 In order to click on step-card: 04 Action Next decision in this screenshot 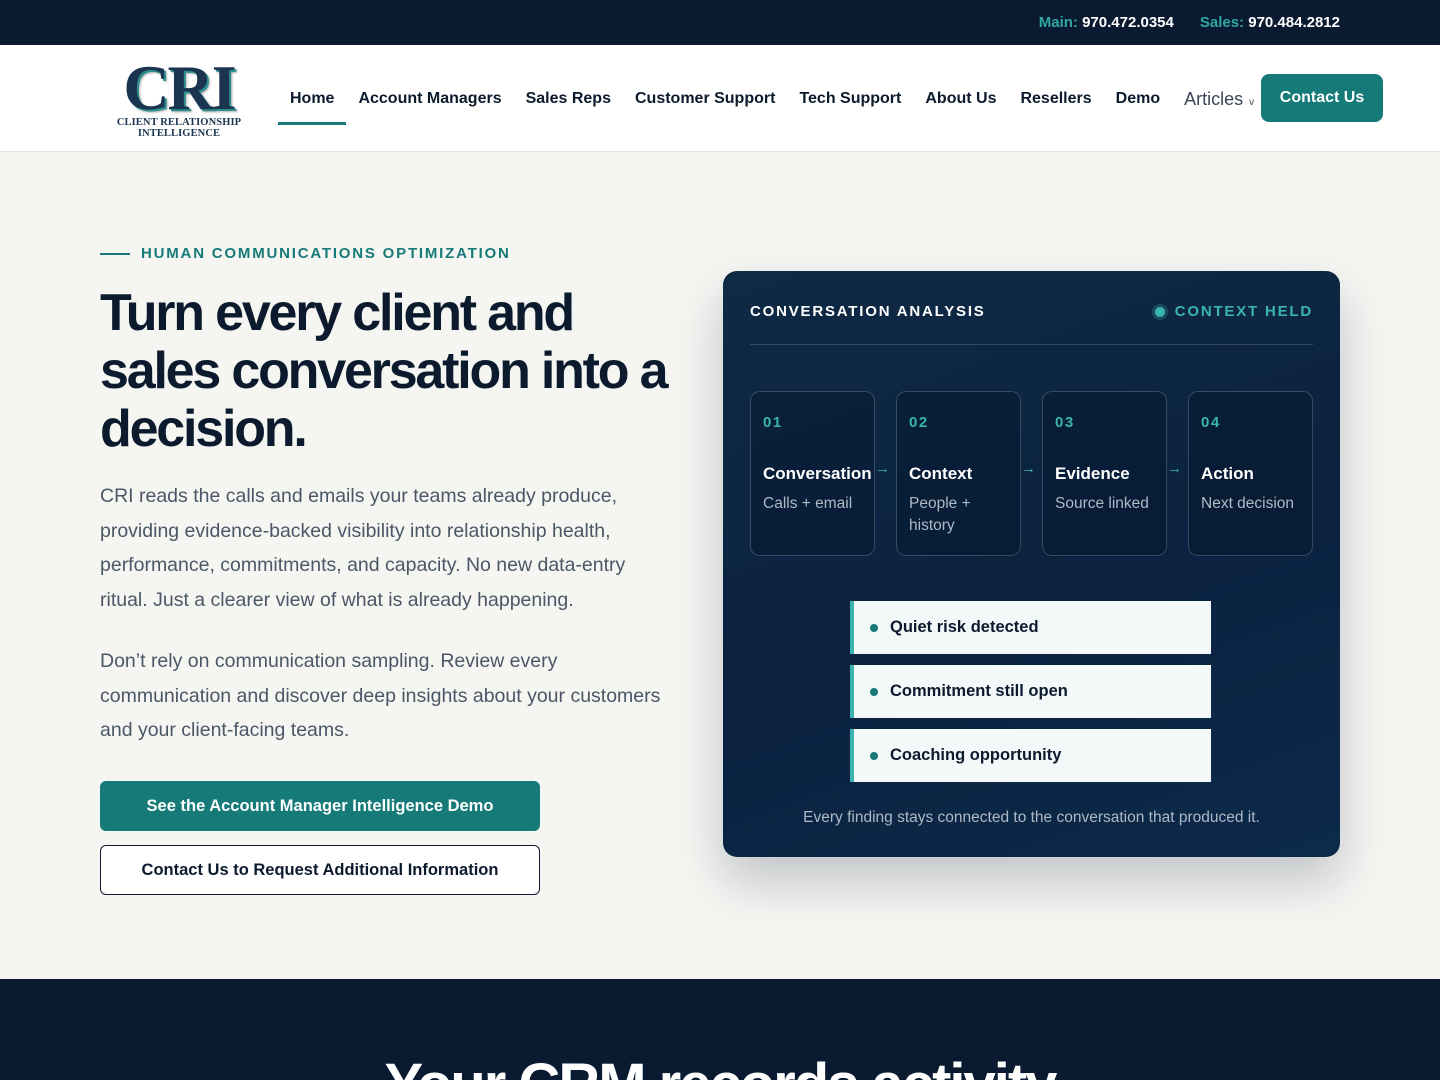, I will do `click(1250, 473)`.